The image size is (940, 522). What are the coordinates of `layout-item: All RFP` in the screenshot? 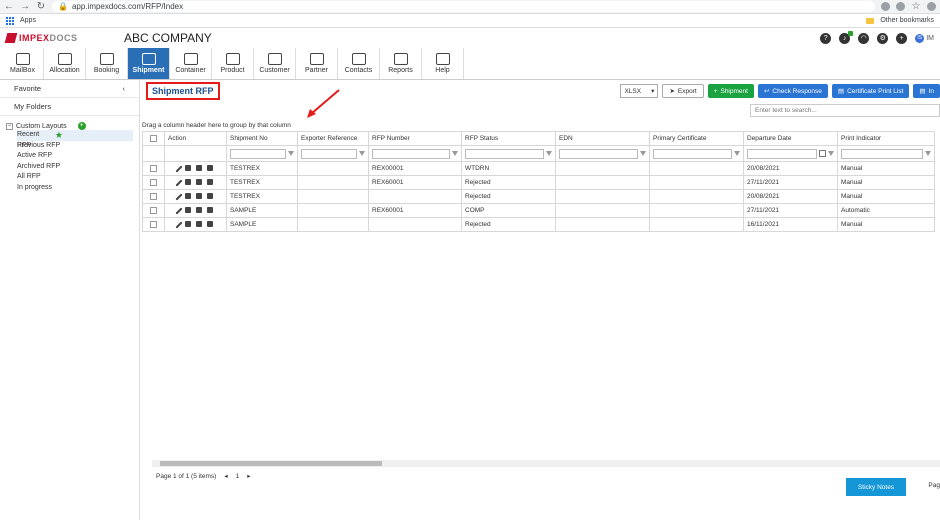 It's located at (75, 177).